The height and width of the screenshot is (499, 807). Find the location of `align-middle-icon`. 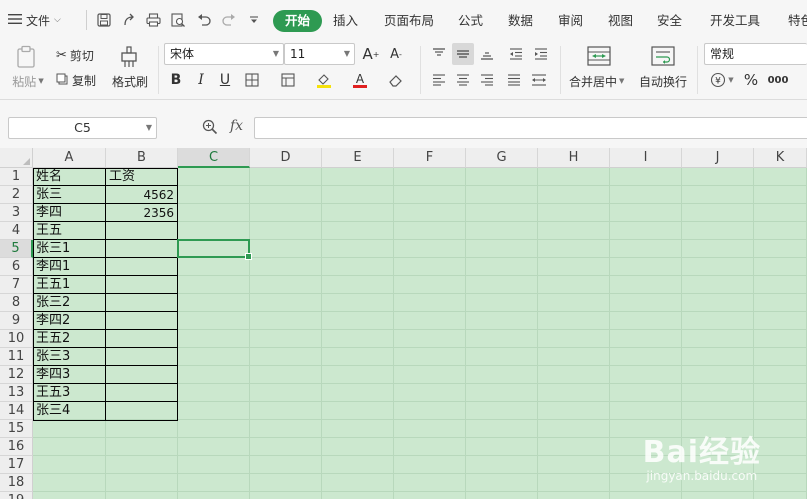

align-middle-icon is located at coordinates (463, 54).